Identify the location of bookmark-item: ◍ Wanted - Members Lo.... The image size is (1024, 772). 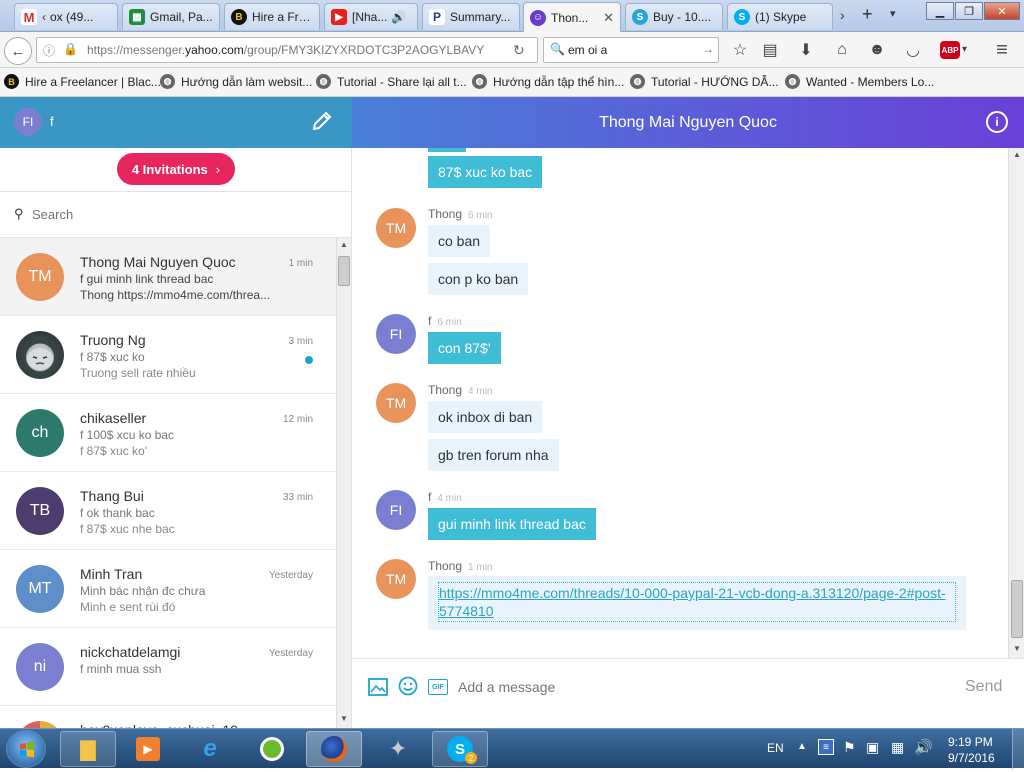
(859, 81).